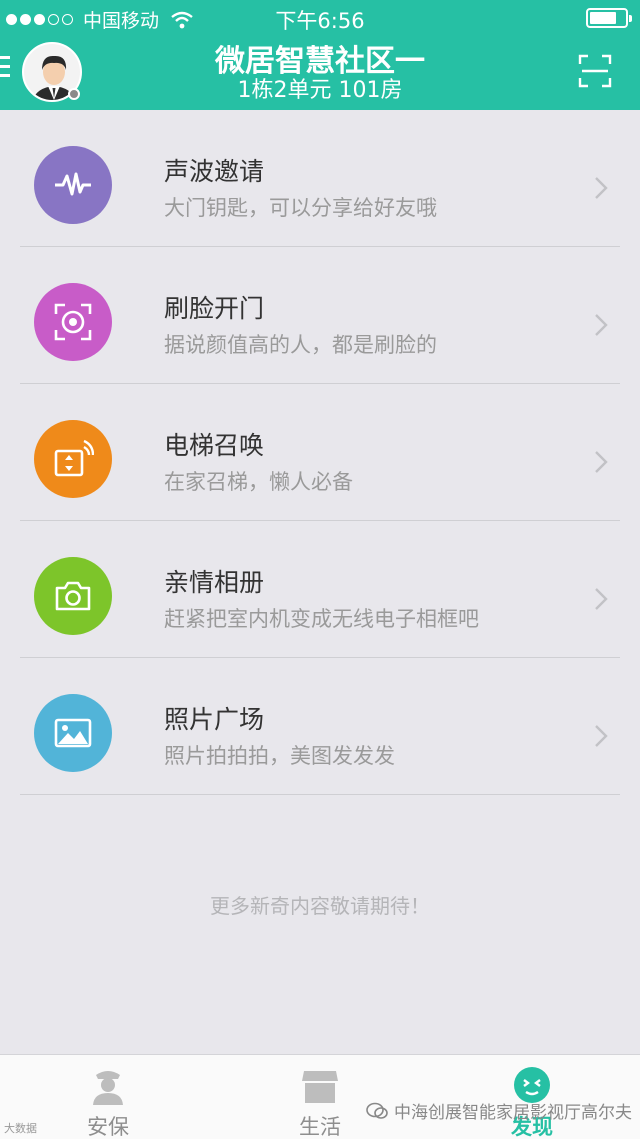 The width and height of the screenshot is (640, 1139). What do you see at coordinates (320, 906) in the screenshot?
I see `coming-soon-text: 更多新奇内容敬请期待！` at bounding box center [320, 906].